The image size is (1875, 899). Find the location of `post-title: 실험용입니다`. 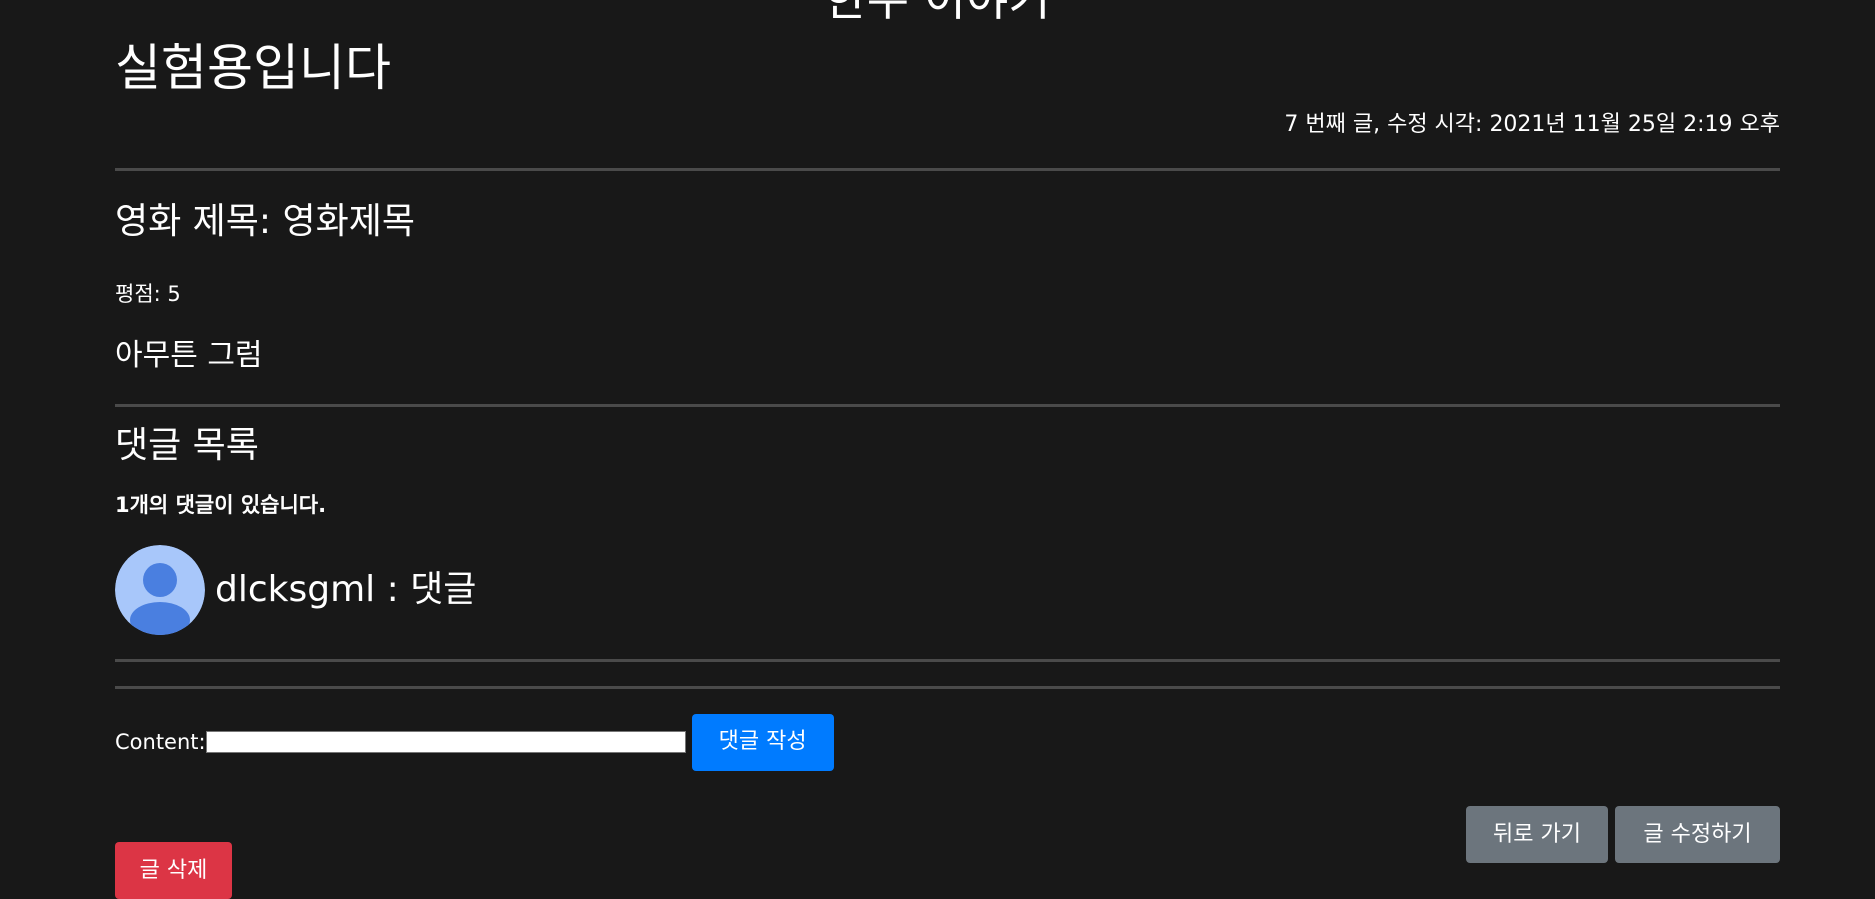

post-title: 실험용입니다 is located at coordinates (253, 68).